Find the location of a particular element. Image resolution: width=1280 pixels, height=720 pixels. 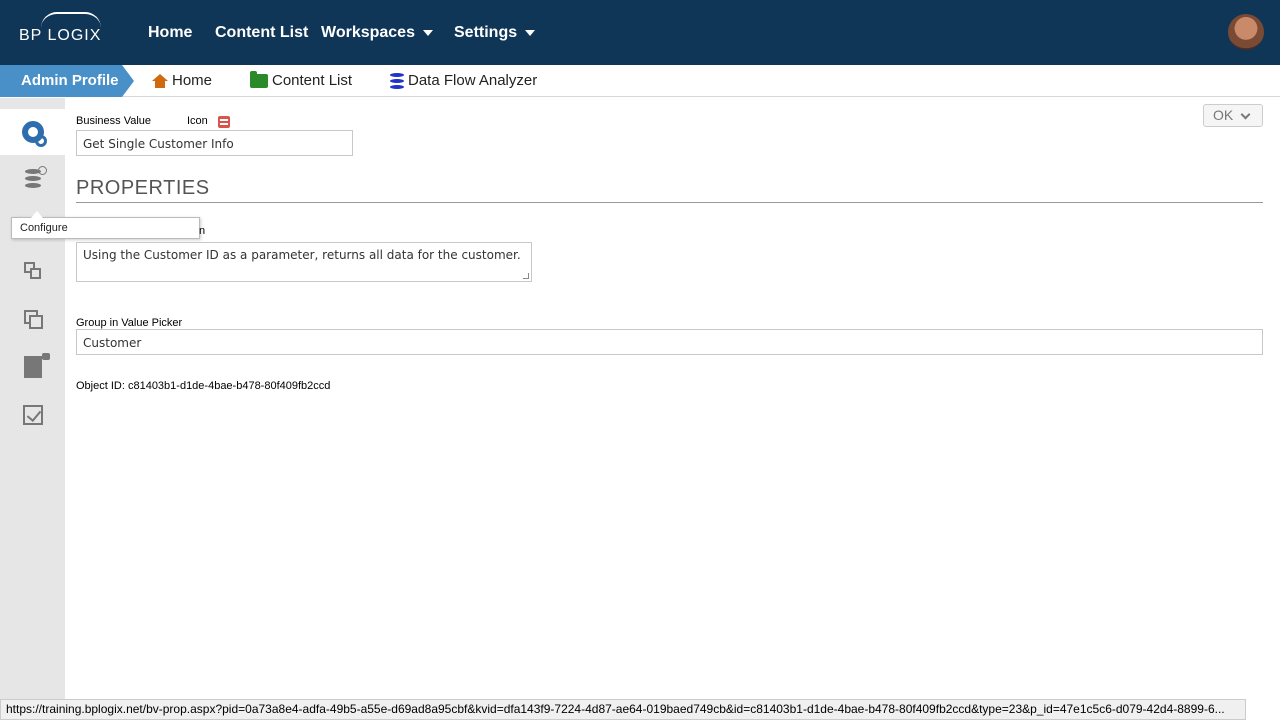

sidebar-configure is located at coordinates (32, 132).